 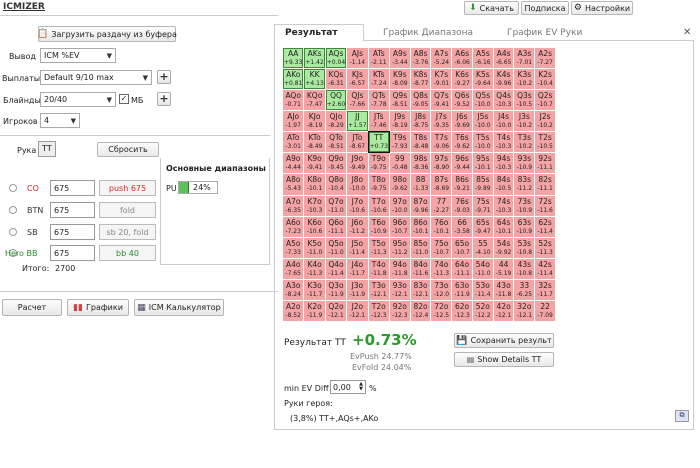 I want to click on hand-cell: K6o -10.6, so click(x=314, y=226).